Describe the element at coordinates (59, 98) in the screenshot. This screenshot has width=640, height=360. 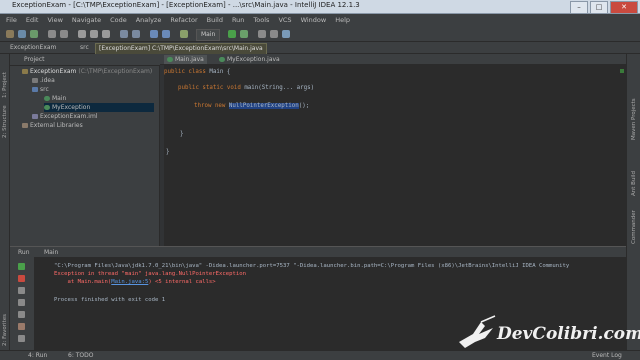
I see `tree-label: Main` at that location.